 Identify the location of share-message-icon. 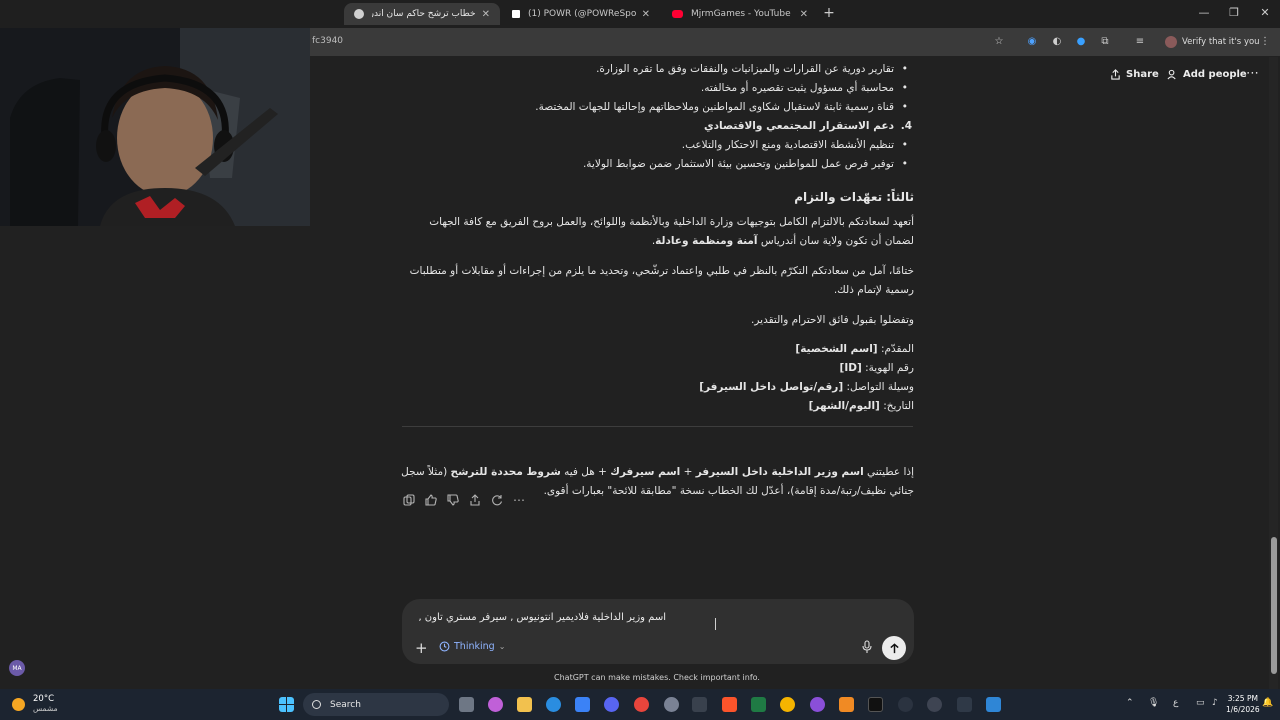
(475, 500).